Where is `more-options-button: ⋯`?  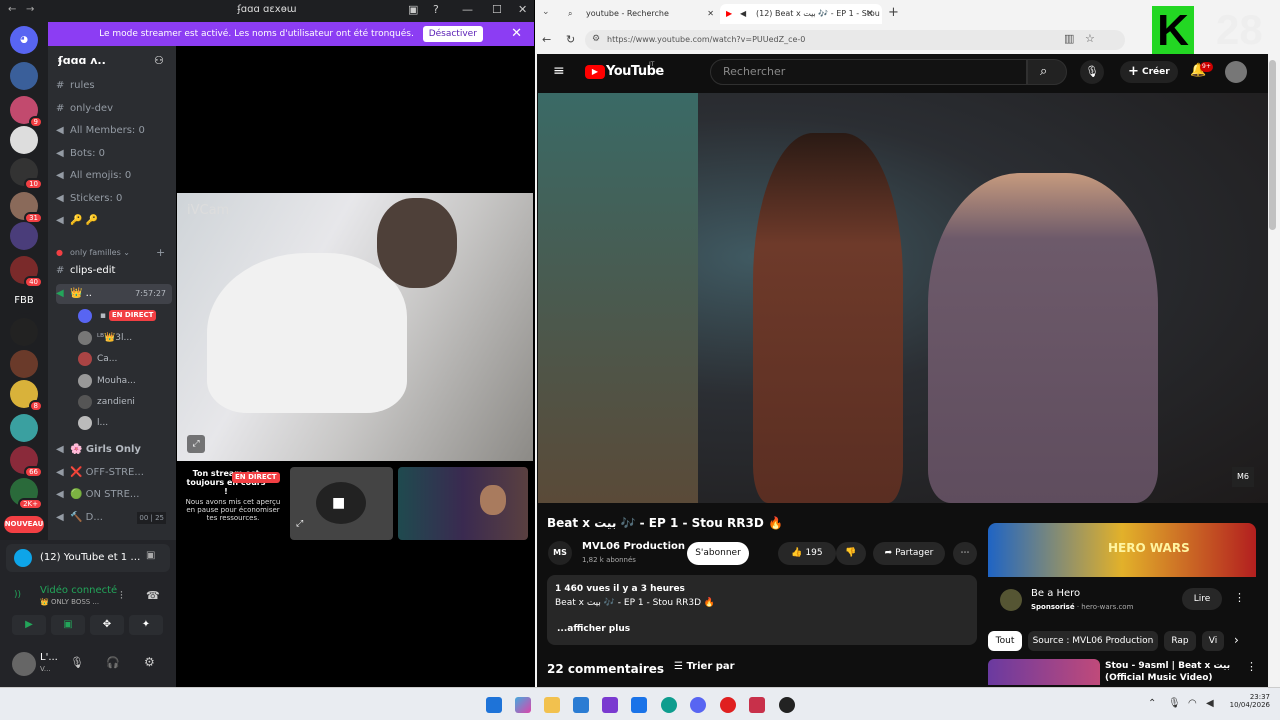
more-options-button: ⋯ is located at coordinates (965, 553).